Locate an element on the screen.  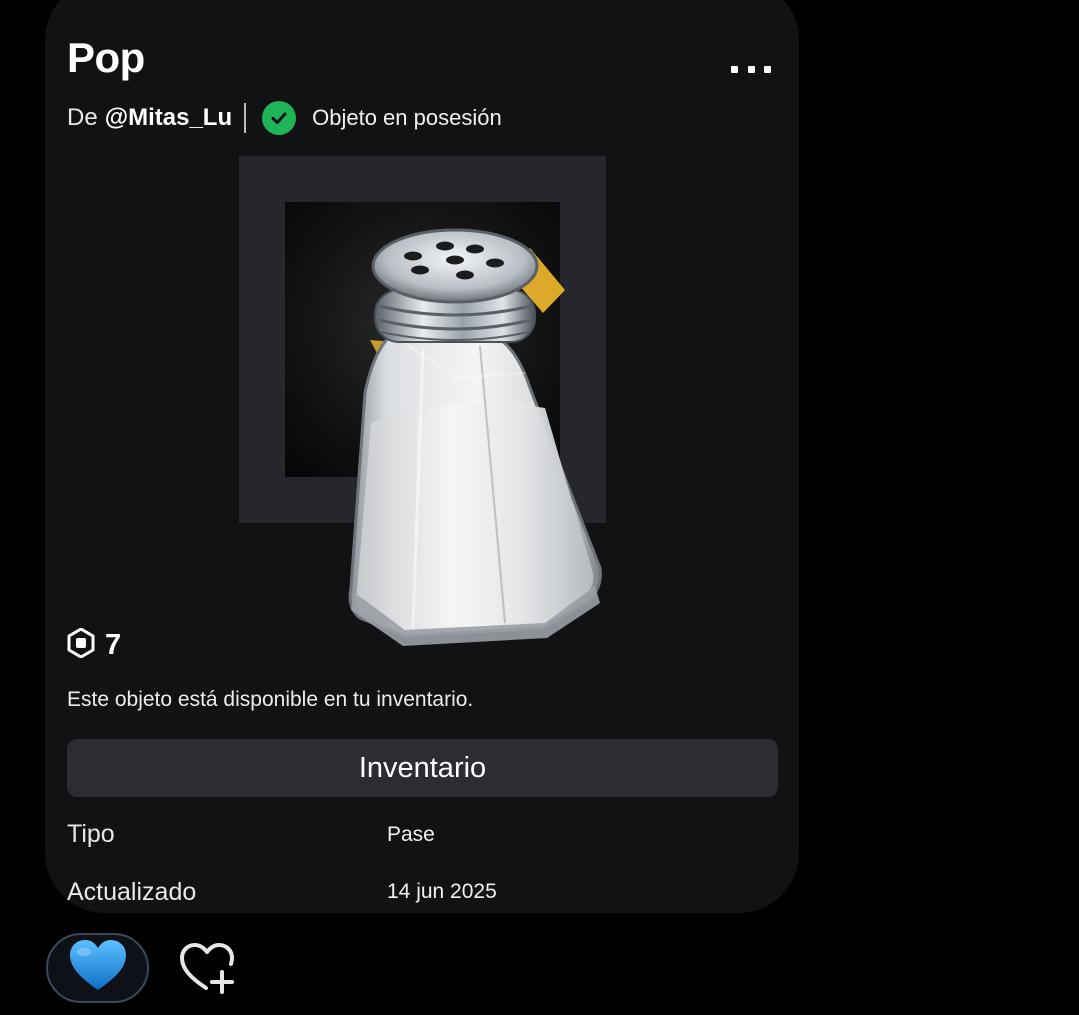
owned-status: Objeto en posesión is located at coordinates (407, 117).